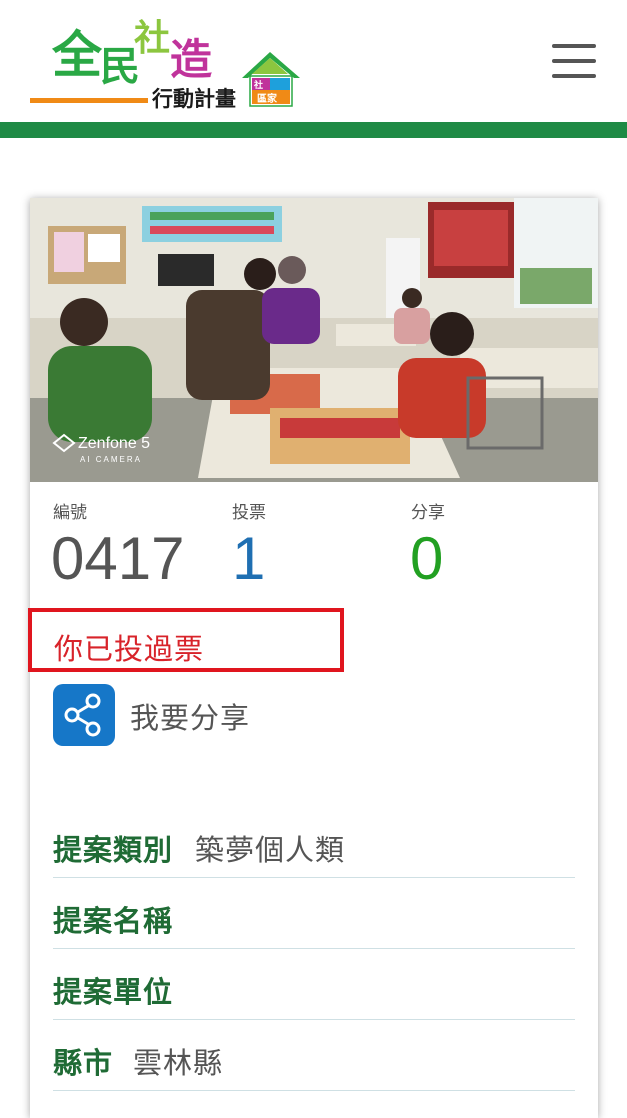 The image size is (627, 1118). What do you see at coordinates (114, 443) in the screenshot?
I see `photo-watermark-brand: Zenfone 5` at bounding box center [114, 443].